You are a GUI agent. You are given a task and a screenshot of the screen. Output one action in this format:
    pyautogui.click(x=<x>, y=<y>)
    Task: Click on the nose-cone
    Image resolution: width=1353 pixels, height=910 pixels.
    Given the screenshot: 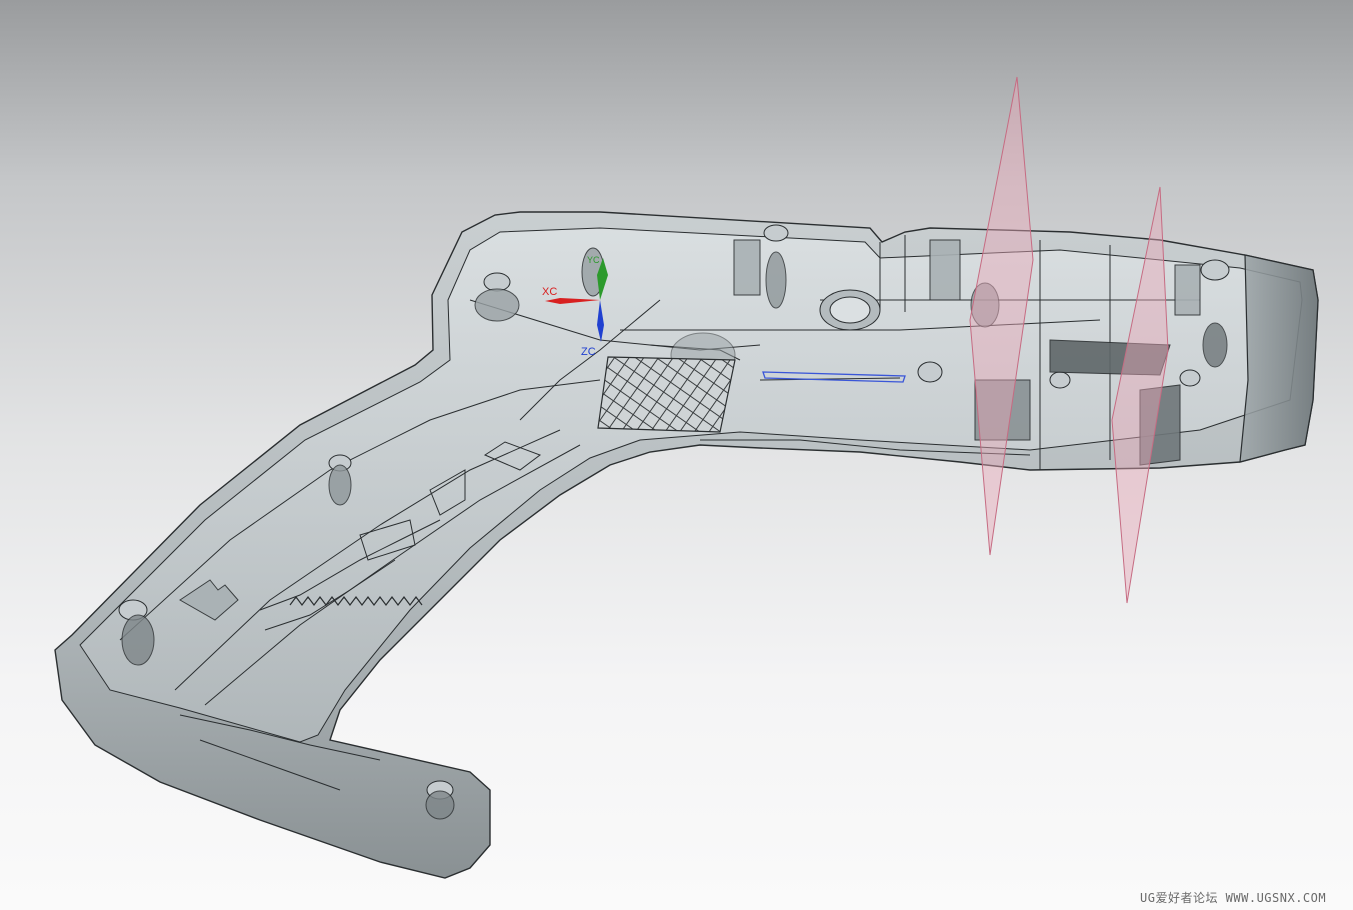 What is the action you would take?
    pyautogui.click(x=1279, y=358)
    